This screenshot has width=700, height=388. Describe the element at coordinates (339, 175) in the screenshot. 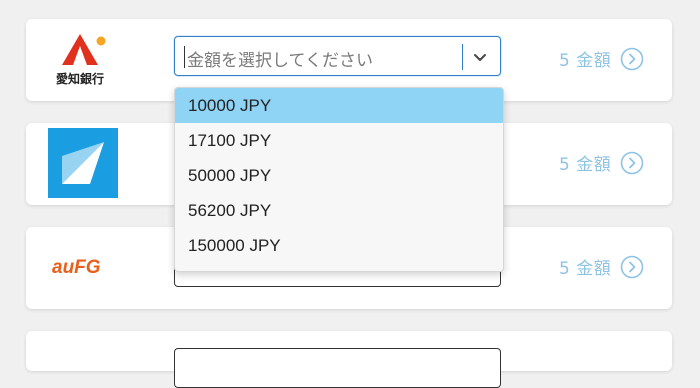

I see `dropdown-option: 50000 JPY` at that location.